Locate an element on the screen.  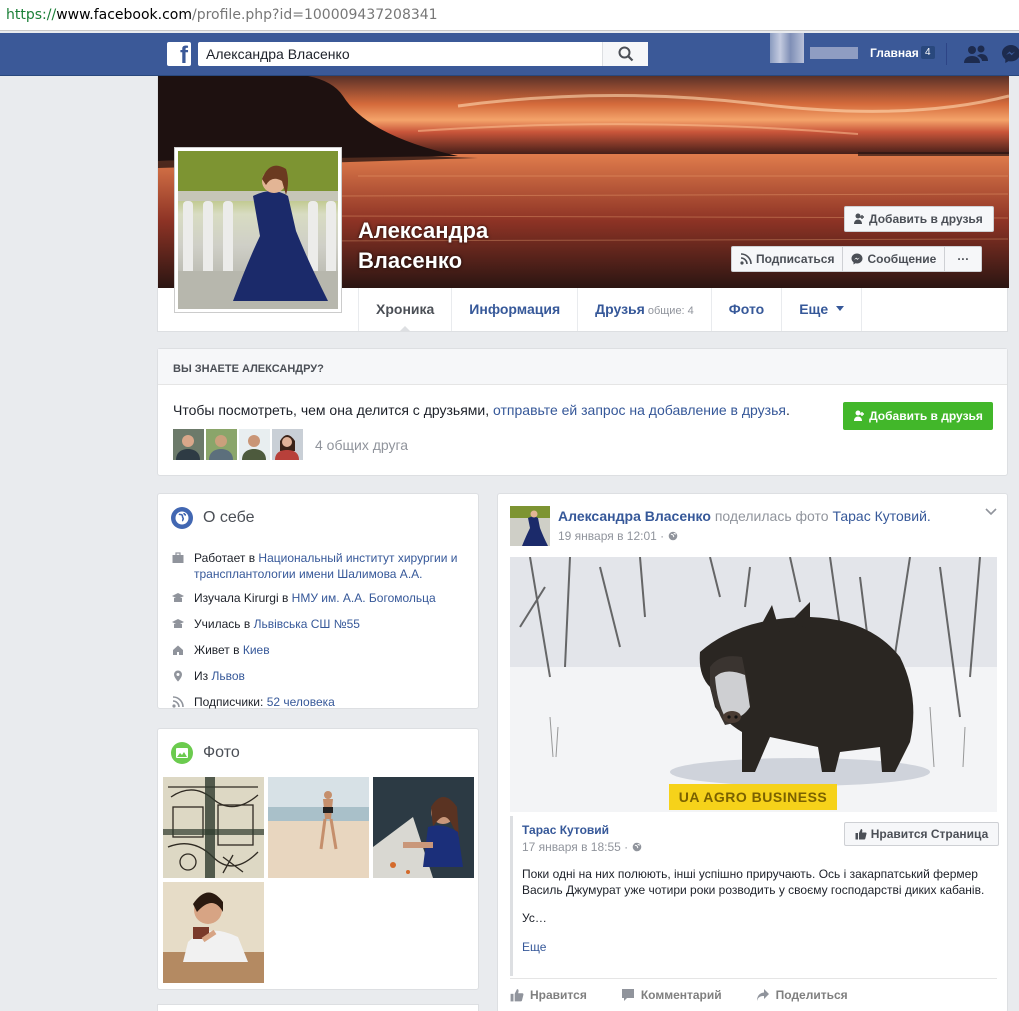
comment-button: Комментарий is located at coordinates (671, 995).